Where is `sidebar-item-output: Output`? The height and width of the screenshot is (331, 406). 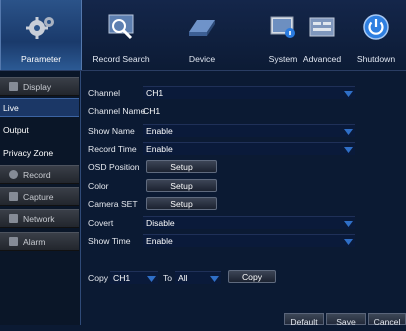 sidebar-item-output: Output is located at coordinates (39, 130).